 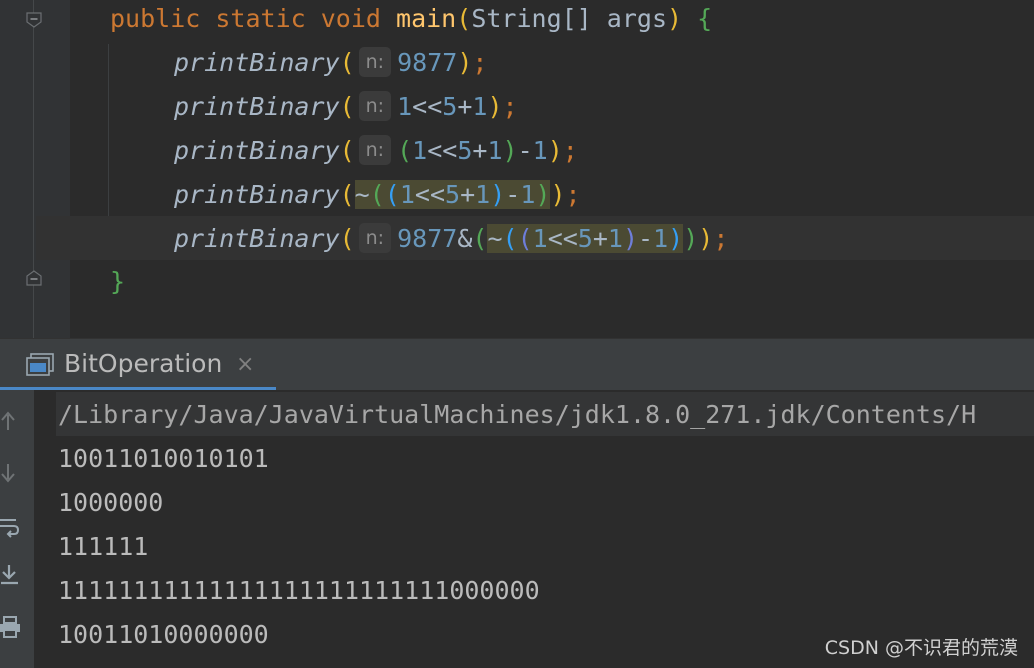 What do you see at coordinates (11, 421) in the screenshot?
I see `up-arrow-icon` at bounding box center [11, 421].